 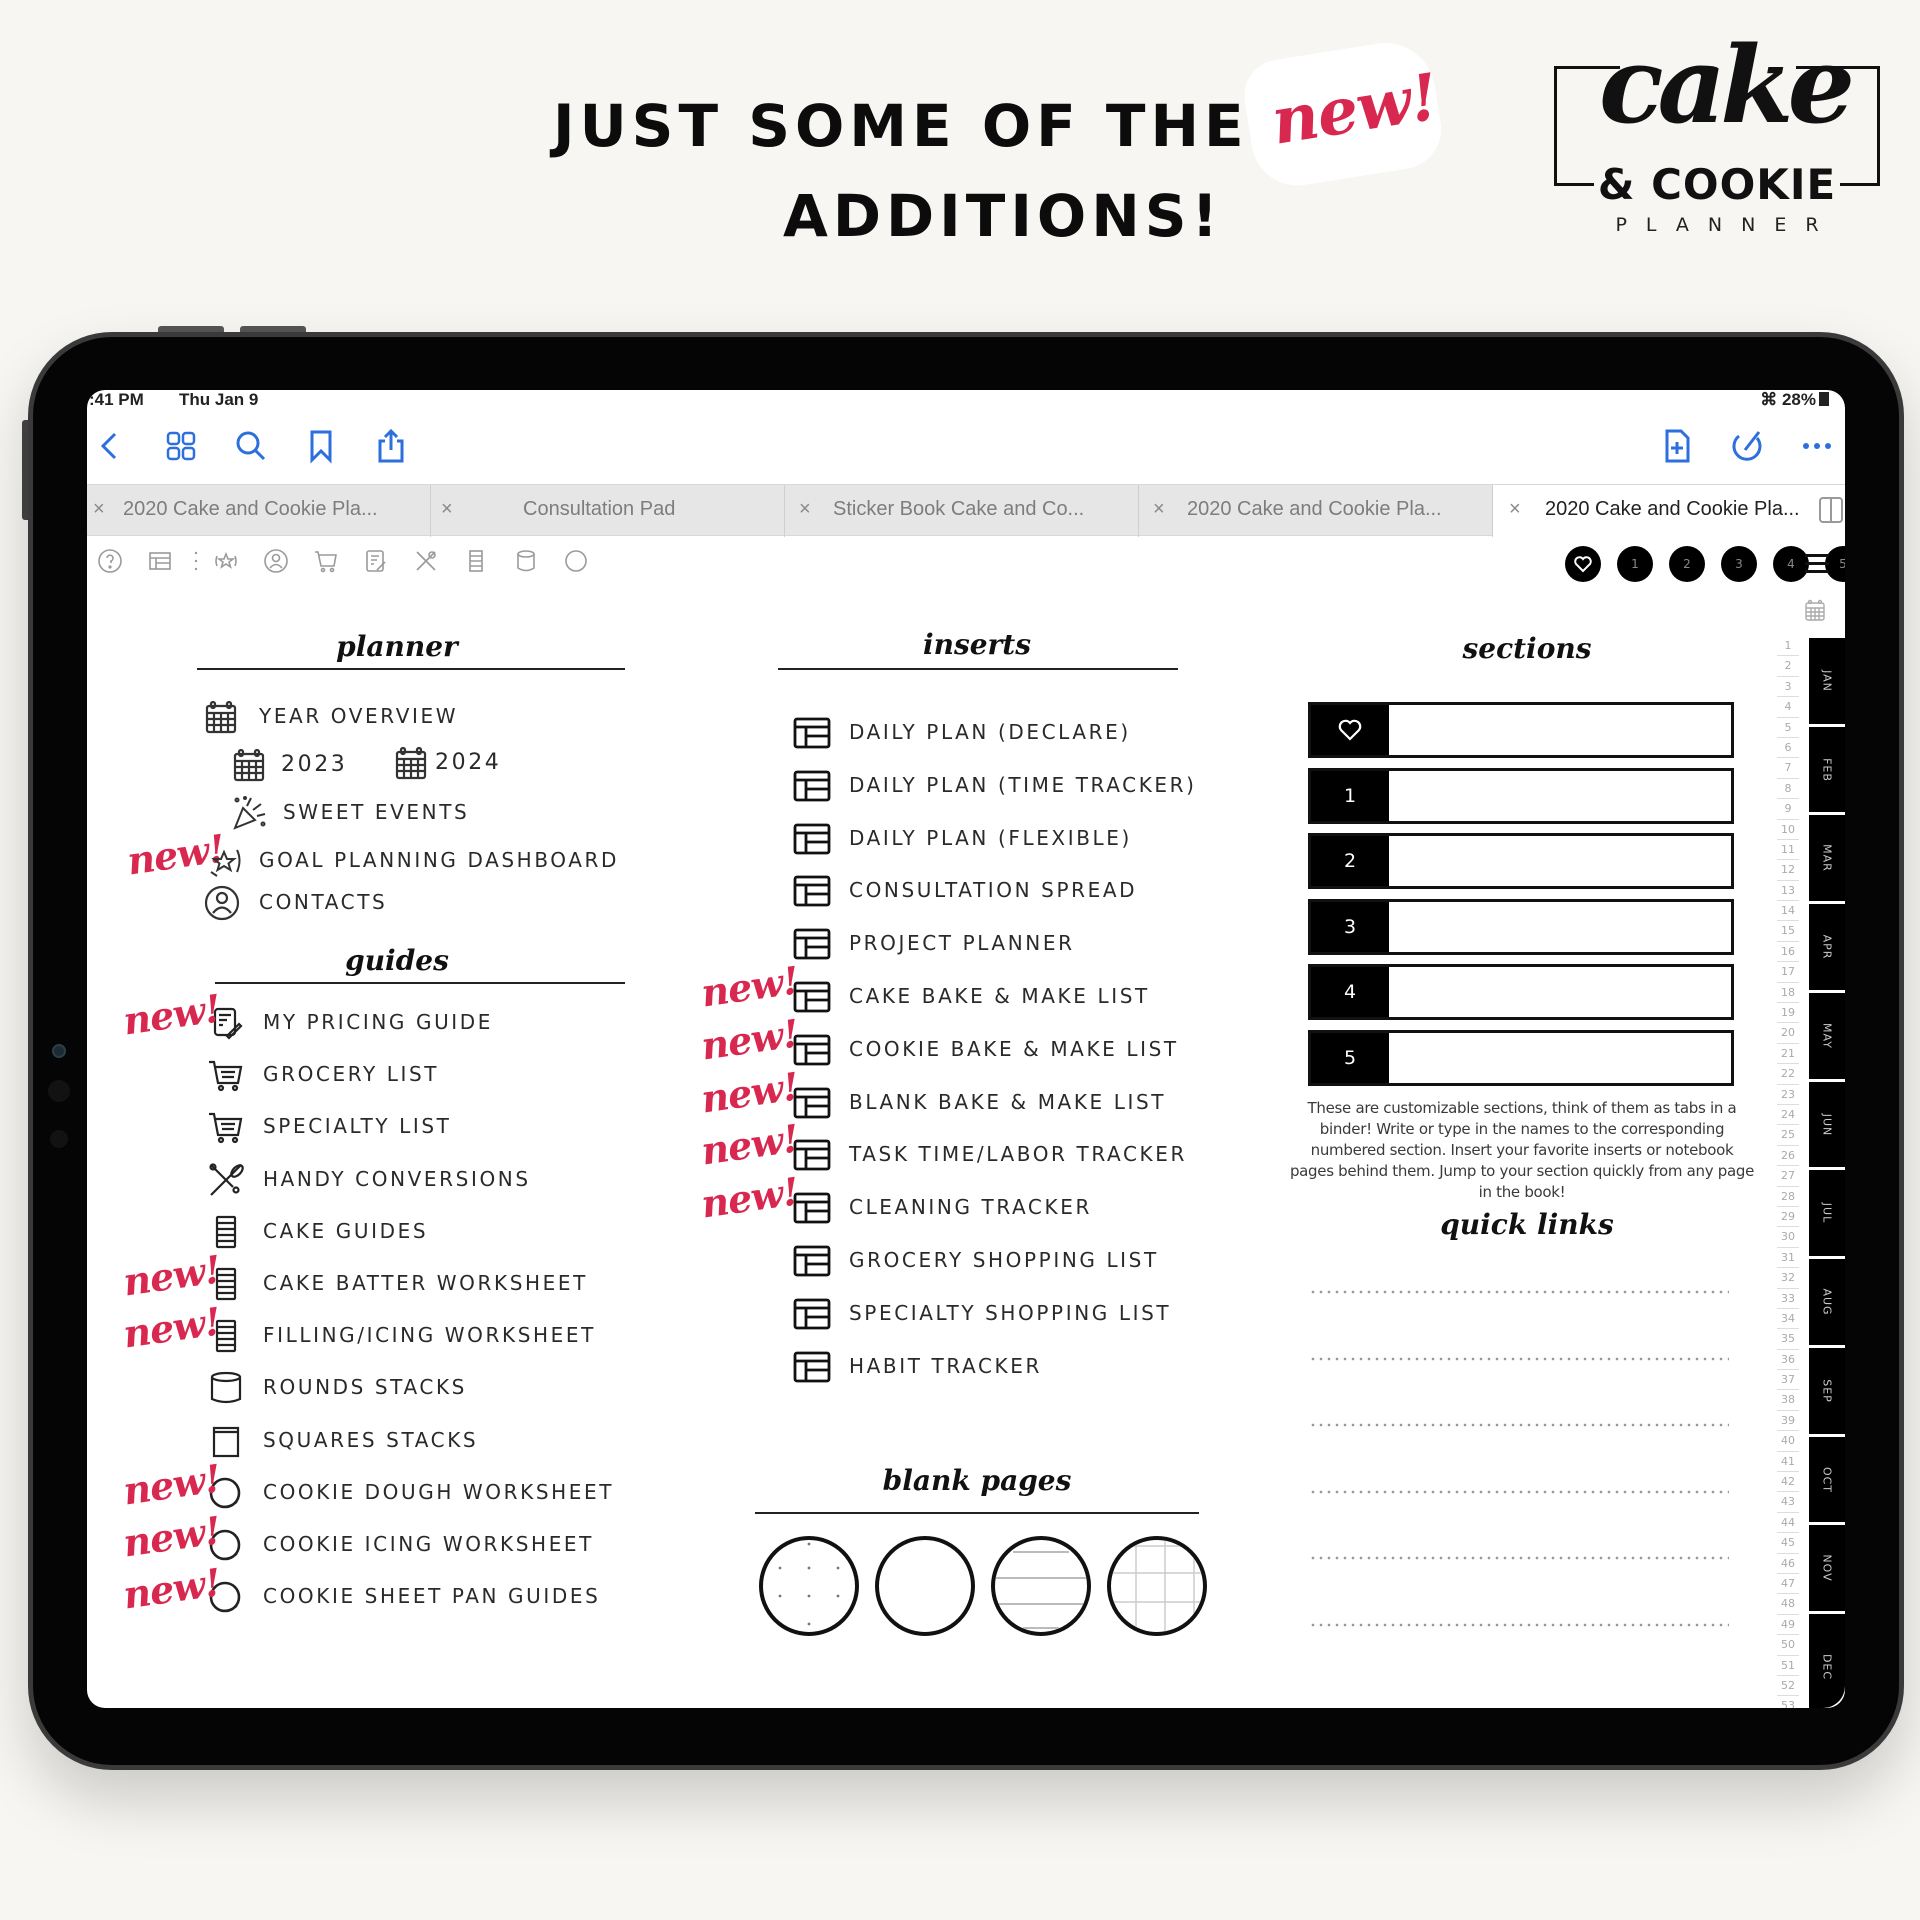 I want to click on week-number: 5, so click(x=1788, y=728).